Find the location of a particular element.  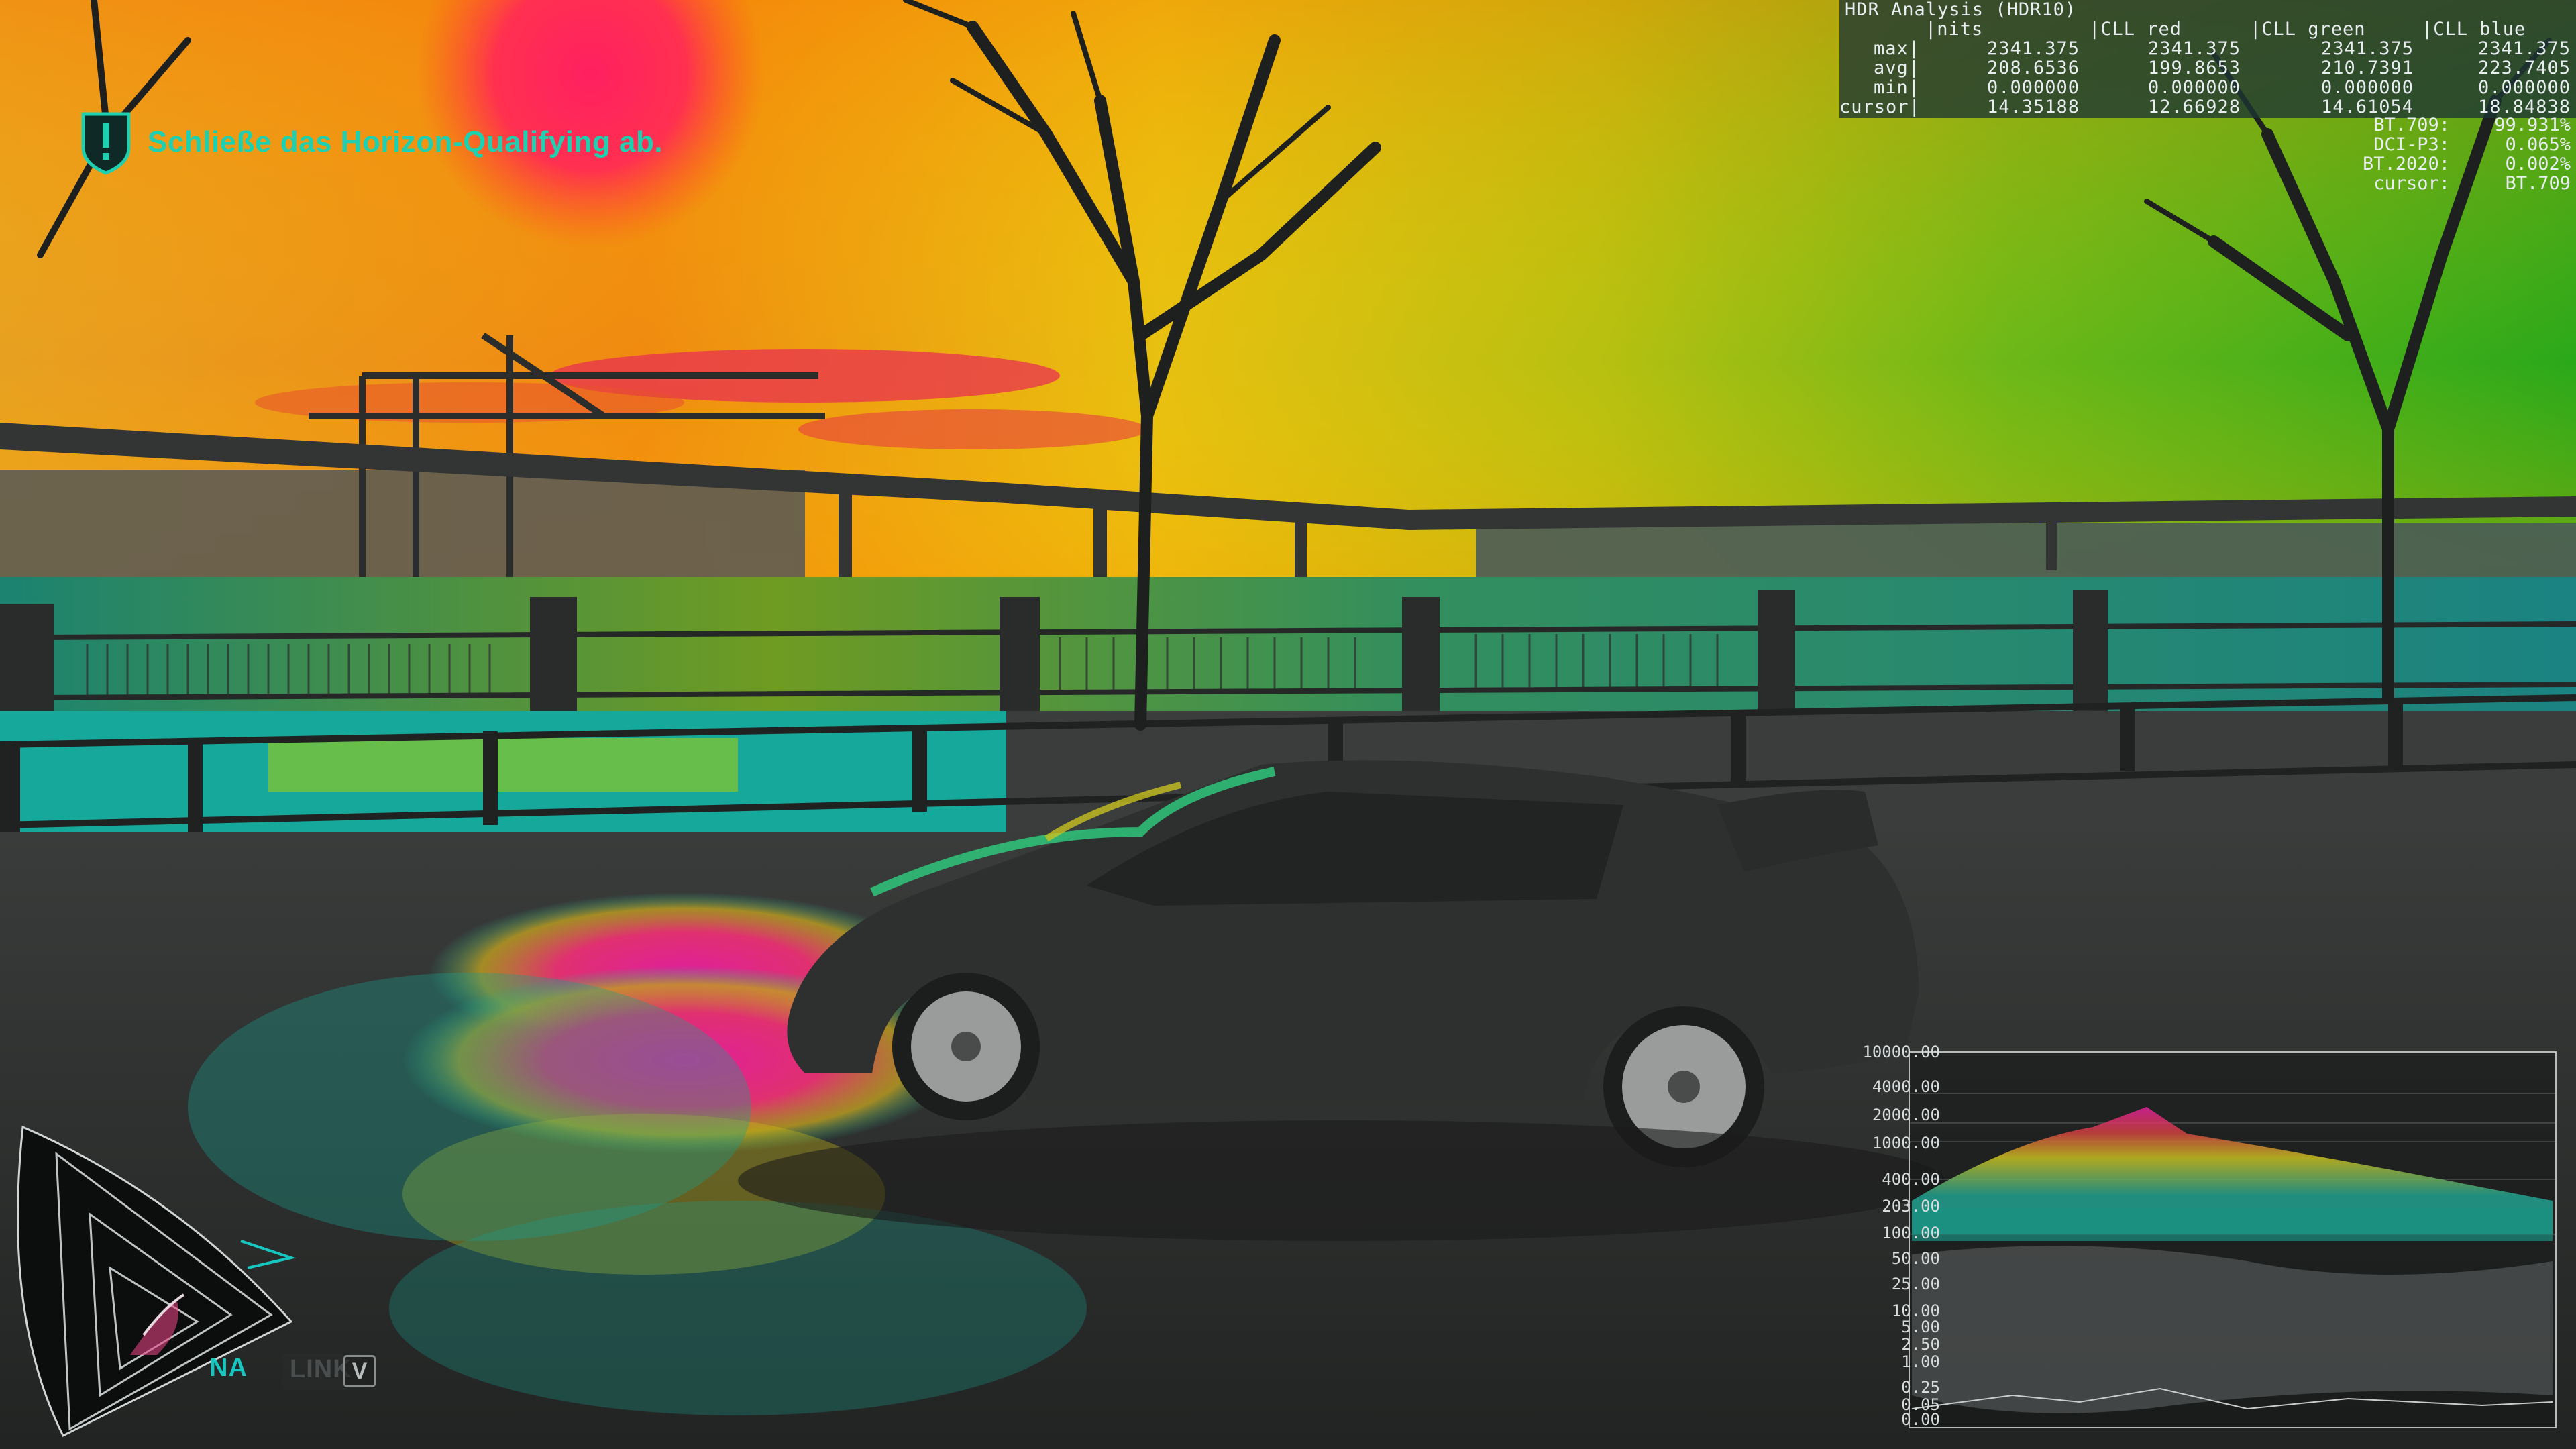

scale-label: 10000.00 is located at coordinates (1901, 1051).